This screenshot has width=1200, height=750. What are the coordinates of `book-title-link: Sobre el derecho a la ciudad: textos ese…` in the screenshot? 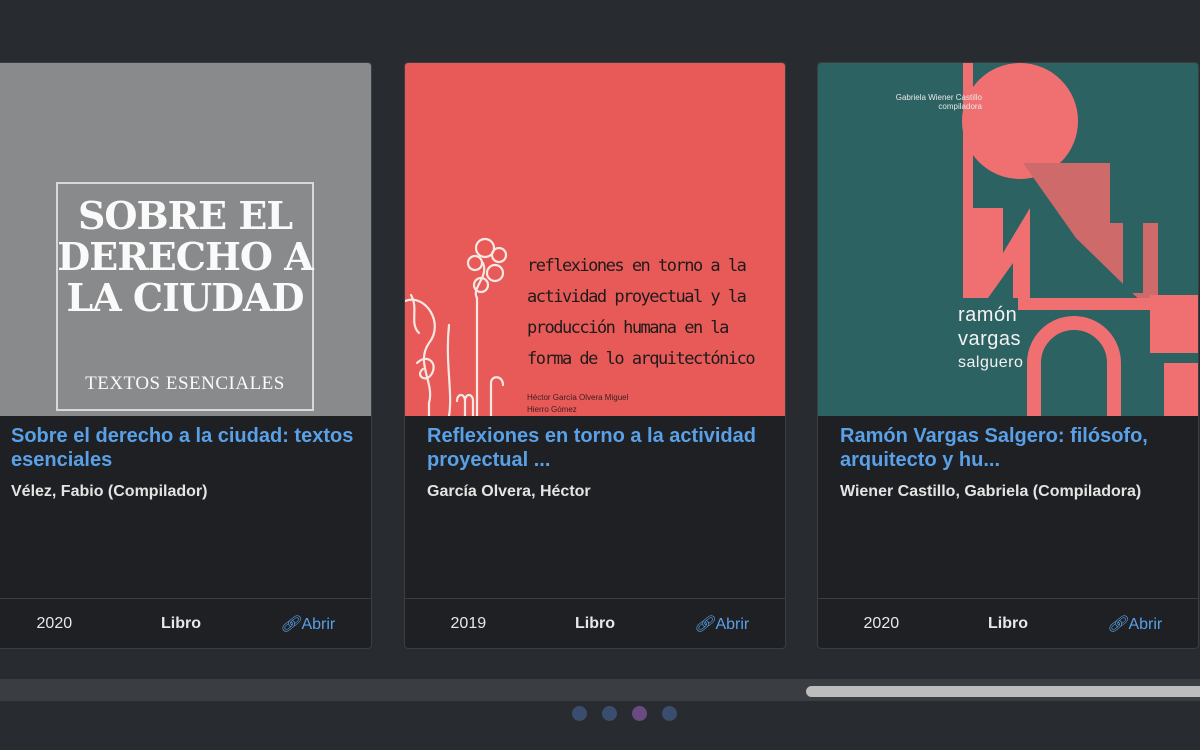 It's located at (185, 448).